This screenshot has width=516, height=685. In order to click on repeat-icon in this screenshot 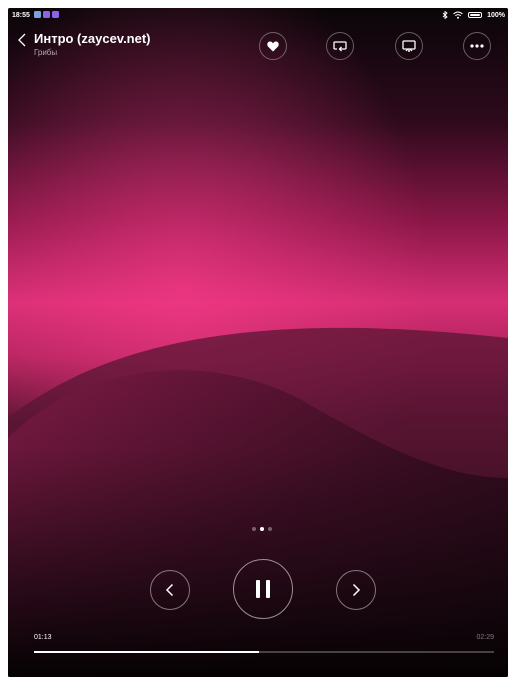, I will do `click(340, 46)`.